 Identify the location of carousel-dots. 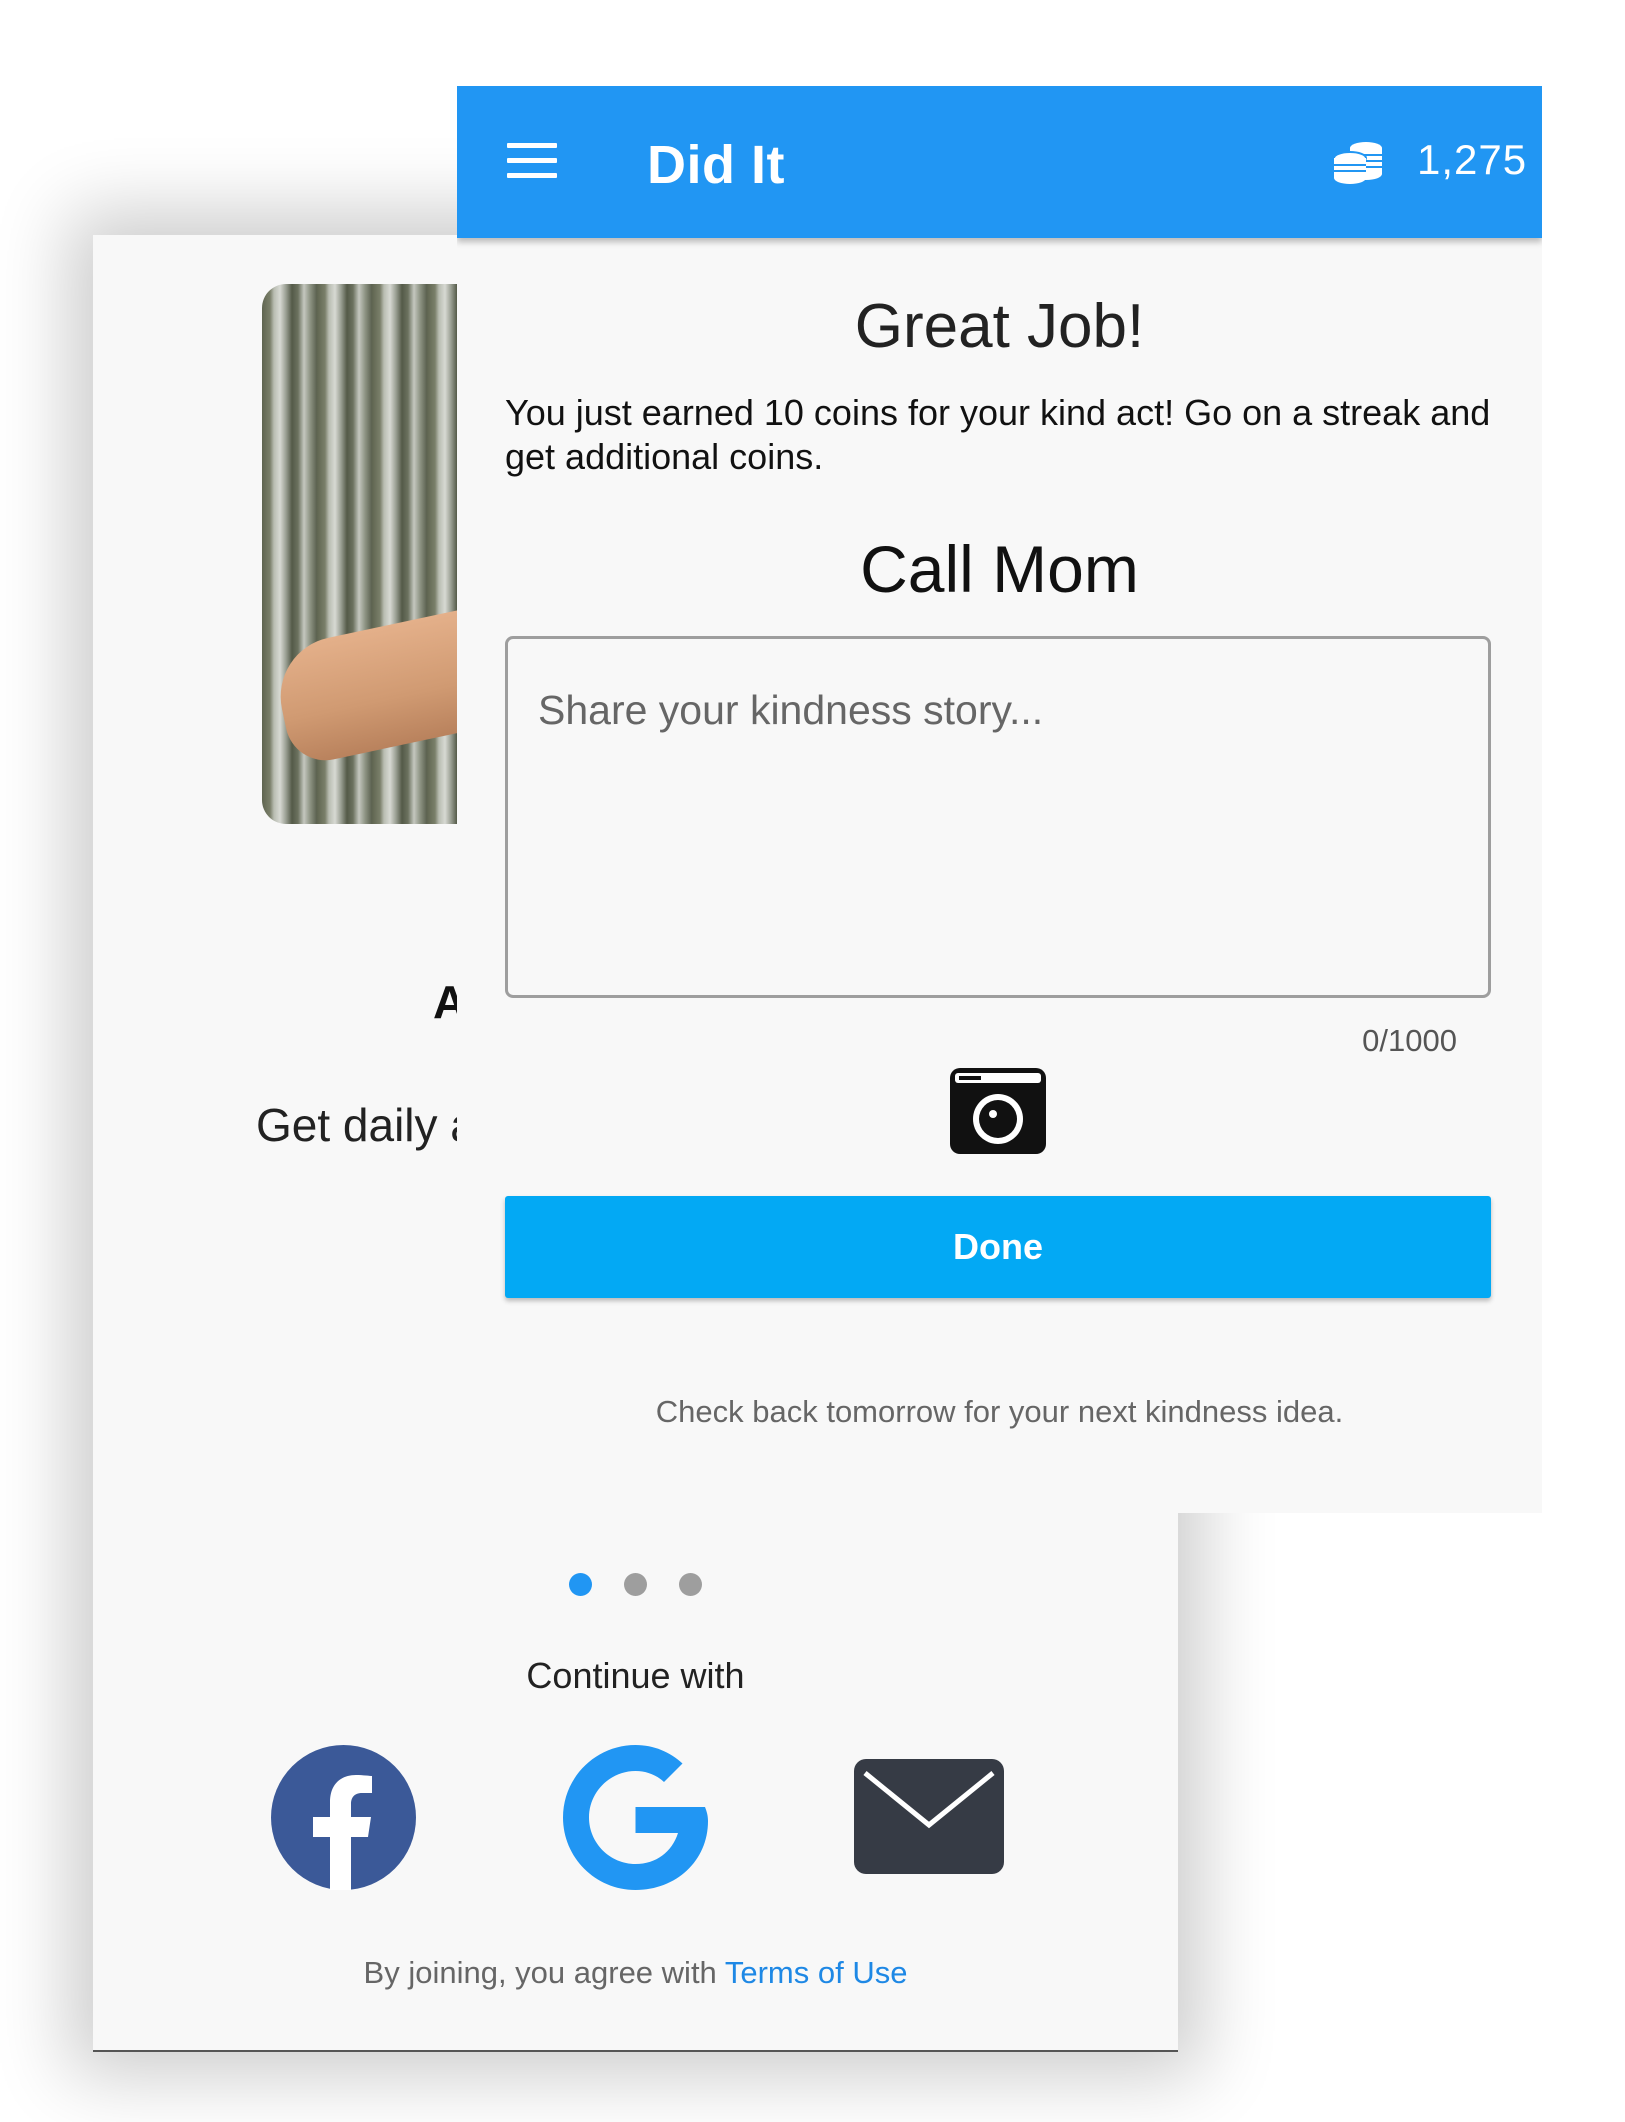
(635, 1584).